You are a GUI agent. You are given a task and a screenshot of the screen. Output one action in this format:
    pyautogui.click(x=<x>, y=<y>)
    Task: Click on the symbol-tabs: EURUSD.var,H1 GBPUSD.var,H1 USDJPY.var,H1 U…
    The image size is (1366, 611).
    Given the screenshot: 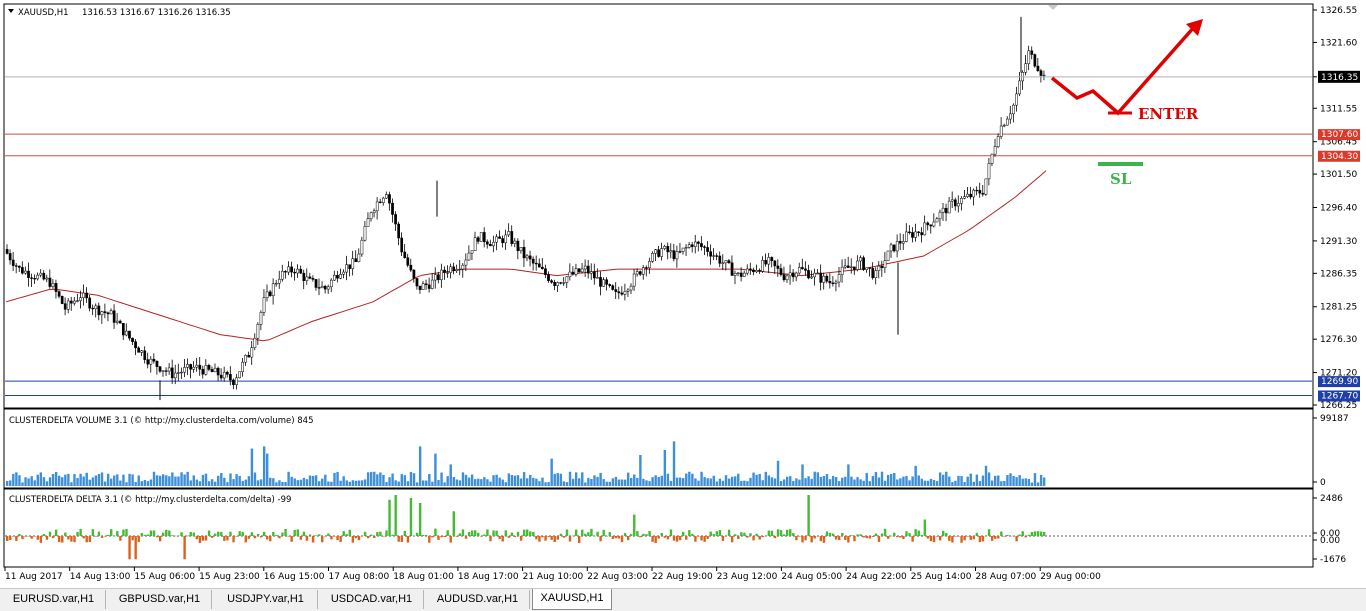 What is the action you would take?
    pyautogui.click(x=683, y=599)
    